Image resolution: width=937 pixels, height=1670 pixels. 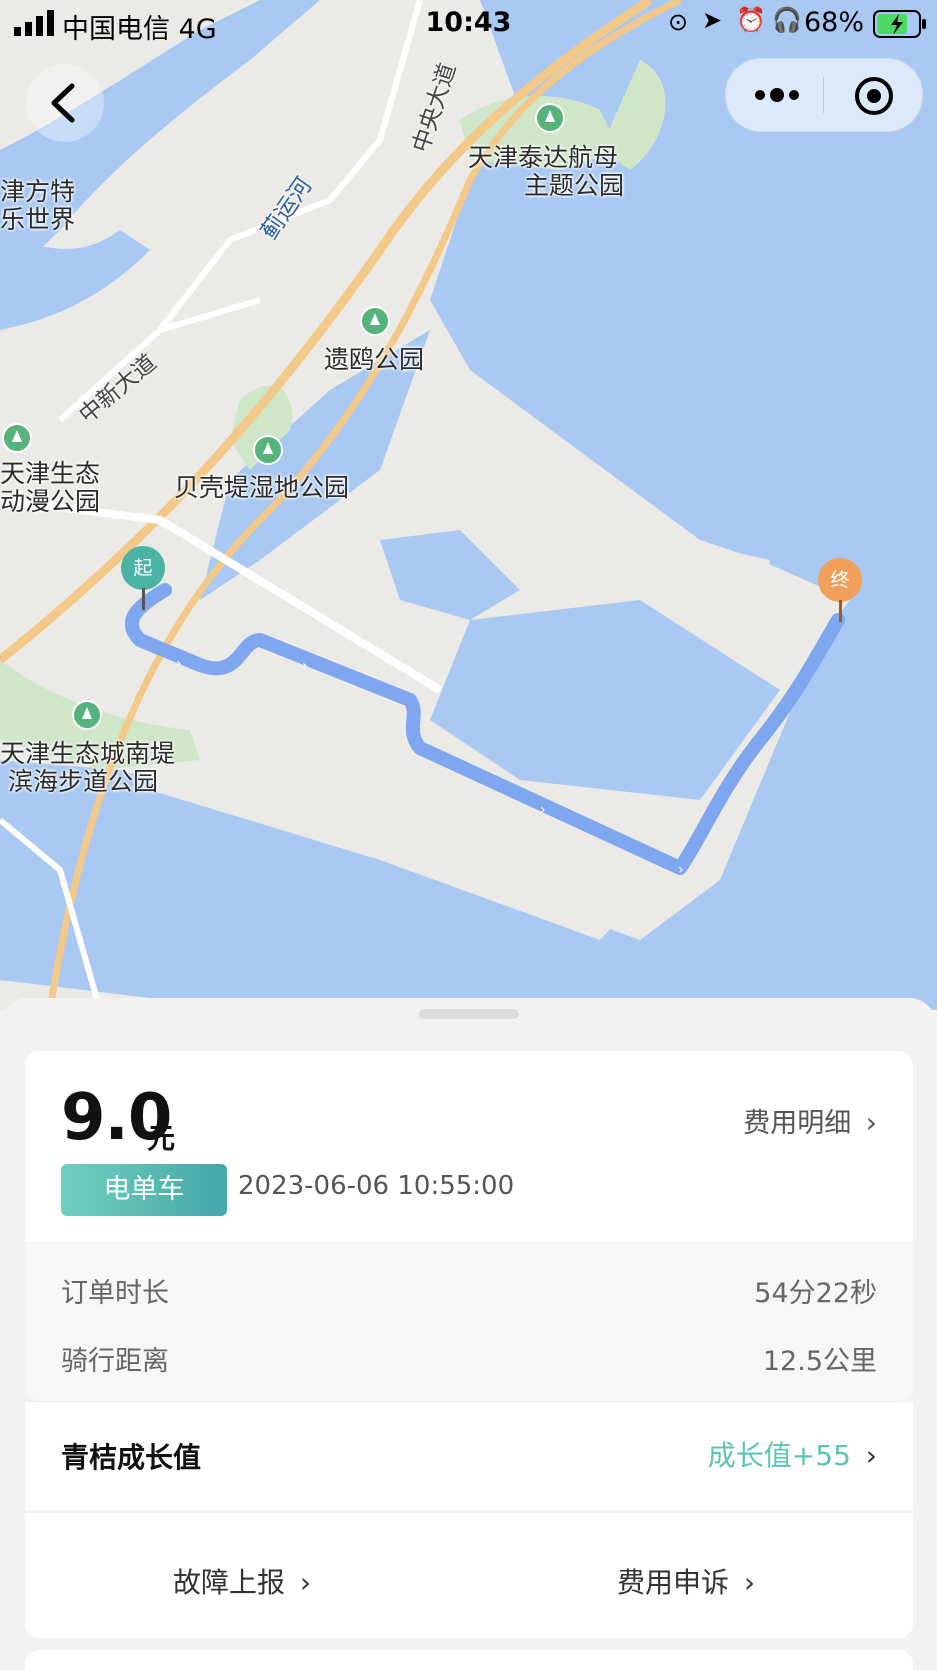 I want to click on alarm-icon: ⏰, so click(x=751, y=20).